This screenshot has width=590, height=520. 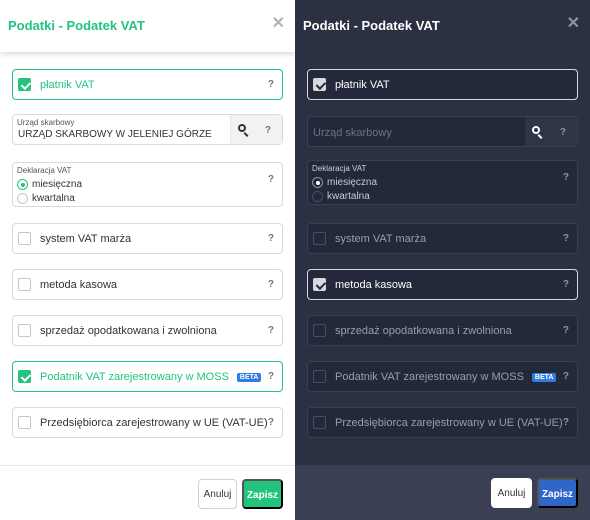 What do you see at coordinates (352, 133) in the screenshot?
I see `tax-office-placeholder: Urząd skarbowy` at bounding box center [352, 133].